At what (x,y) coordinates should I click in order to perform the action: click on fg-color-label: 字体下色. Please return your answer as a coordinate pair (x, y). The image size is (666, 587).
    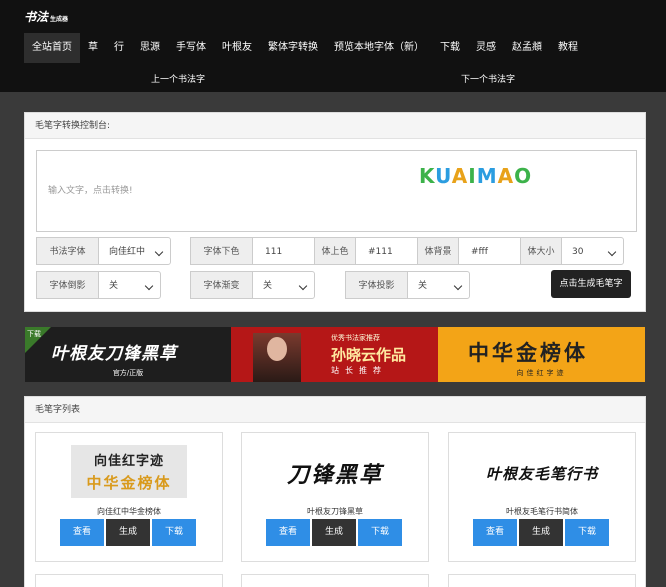
    Looking at the image, I should click on (221, 251).